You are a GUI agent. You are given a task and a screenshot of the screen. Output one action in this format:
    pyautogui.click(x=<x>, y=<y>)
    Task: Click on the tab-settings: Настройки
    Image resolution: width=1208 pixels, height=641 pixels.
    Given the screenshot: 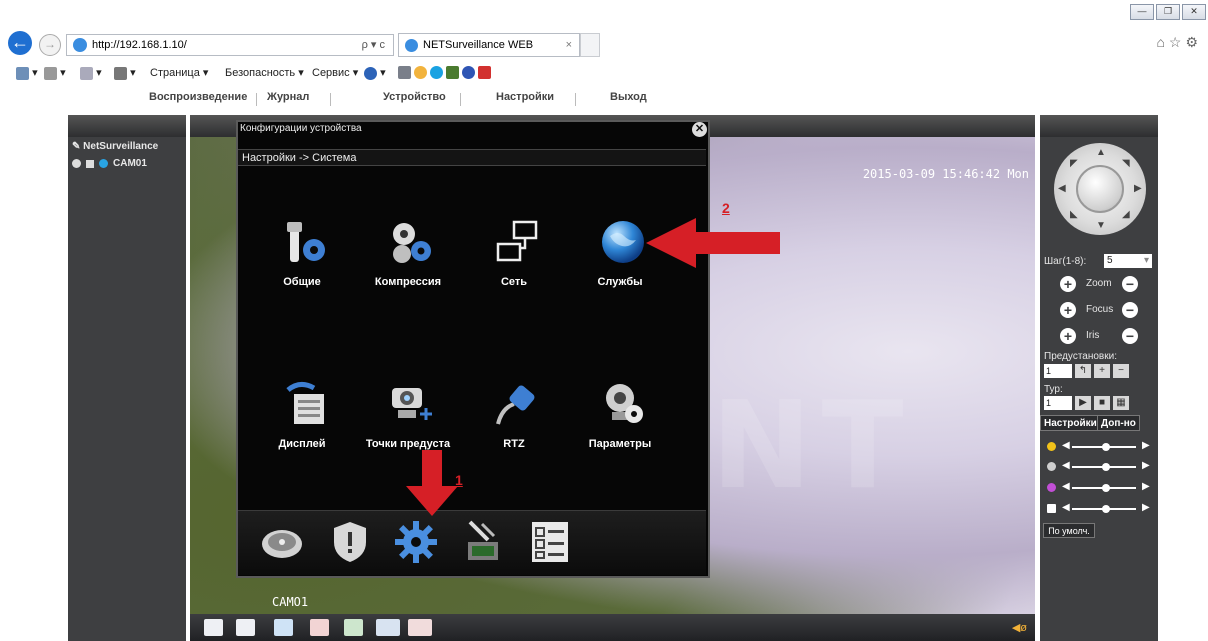 What is the action you would take?
    pyautogui.click(x=1070, y=423)
    